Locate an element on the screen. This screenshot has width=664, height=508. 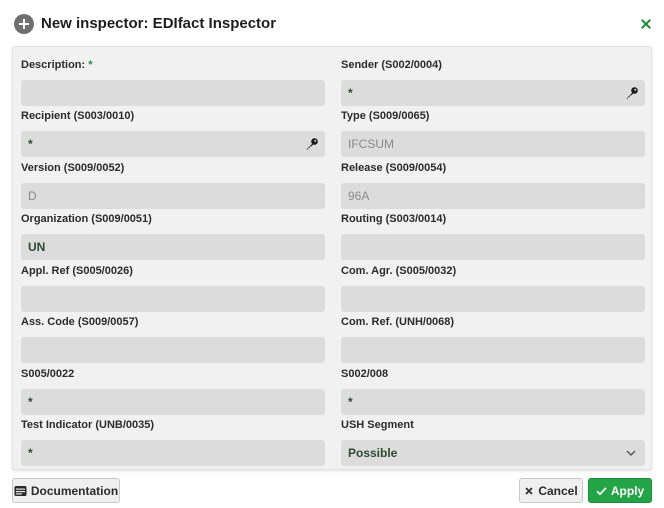
ush-segment-select: Possible is located at coordinates (493, 453).